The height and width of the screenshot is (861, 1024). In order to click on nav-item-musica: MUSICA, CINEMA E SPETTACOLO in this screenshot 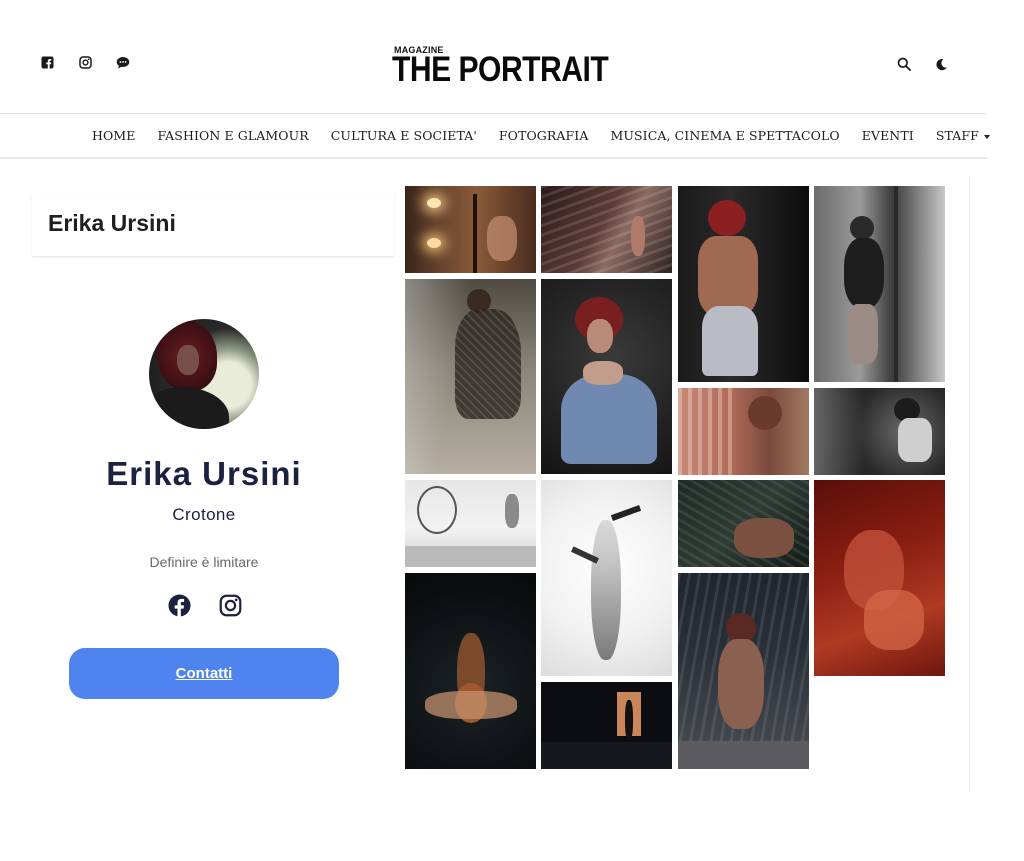, I will do `click(724, 135)`.